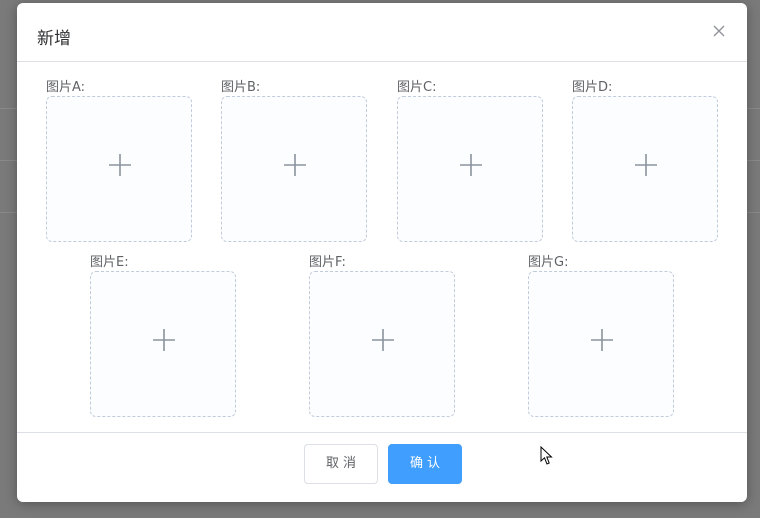 The image size is (760, 518). I want to click on upload-box-e, so click(163, 344).